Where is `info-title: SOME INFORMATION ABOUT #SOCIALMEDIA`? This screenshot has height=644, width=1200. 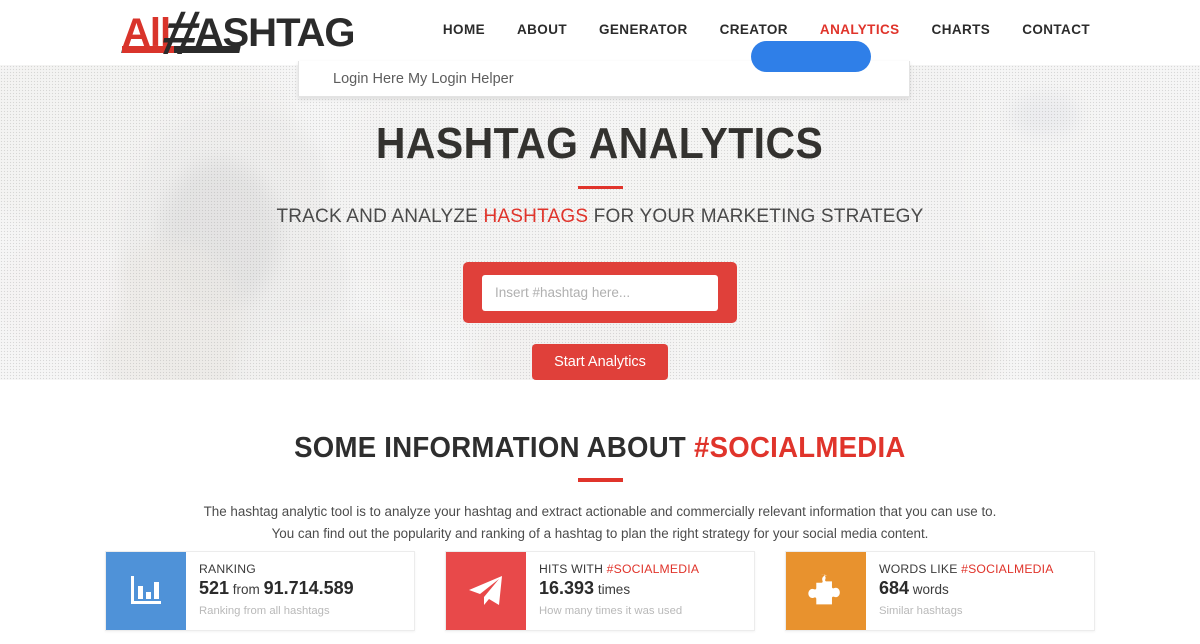
info-title: SOME INFORMATION ABOUT #SOCIALMEDIA is located at coordinates (599, 448).